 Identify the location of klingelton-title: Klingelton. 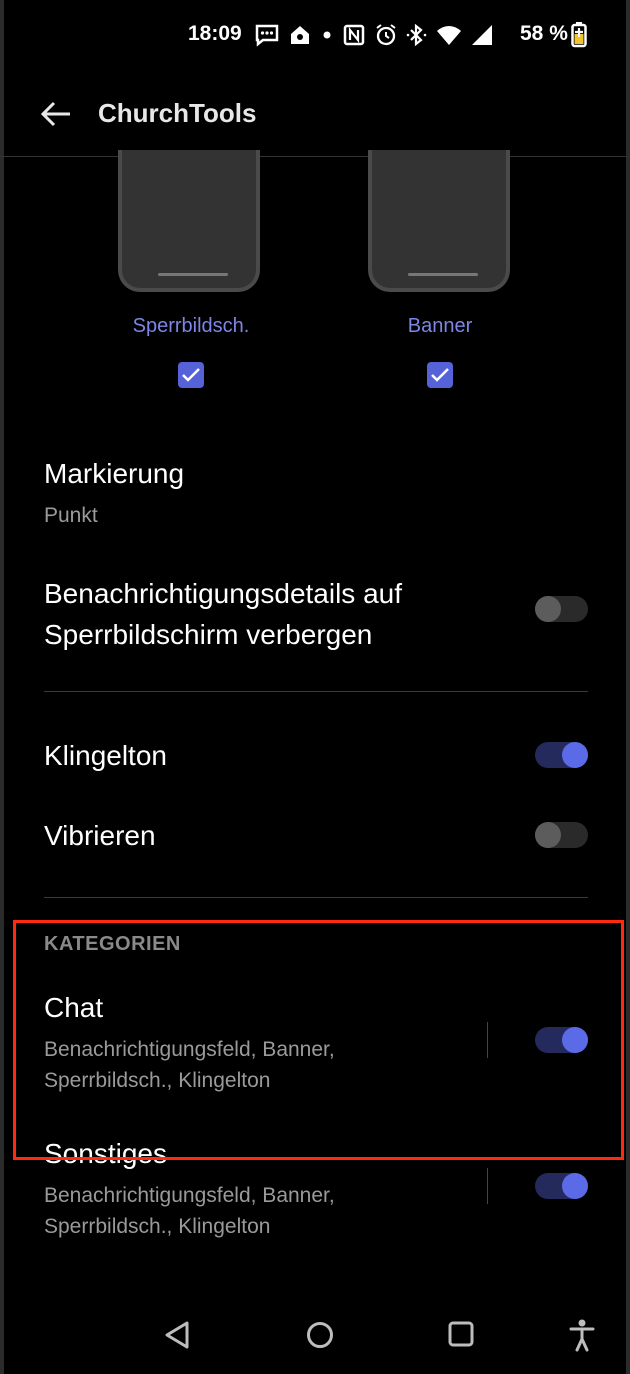
(105, 756).